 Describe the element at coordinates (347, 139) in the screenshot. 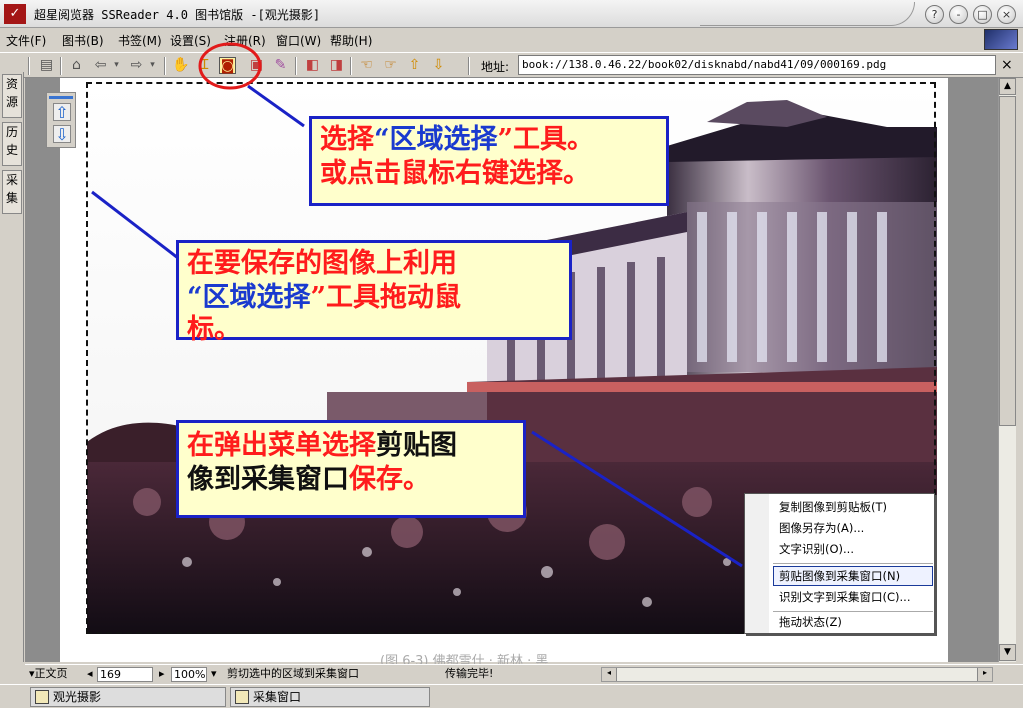

I see `callout-text: 选择` at that location.